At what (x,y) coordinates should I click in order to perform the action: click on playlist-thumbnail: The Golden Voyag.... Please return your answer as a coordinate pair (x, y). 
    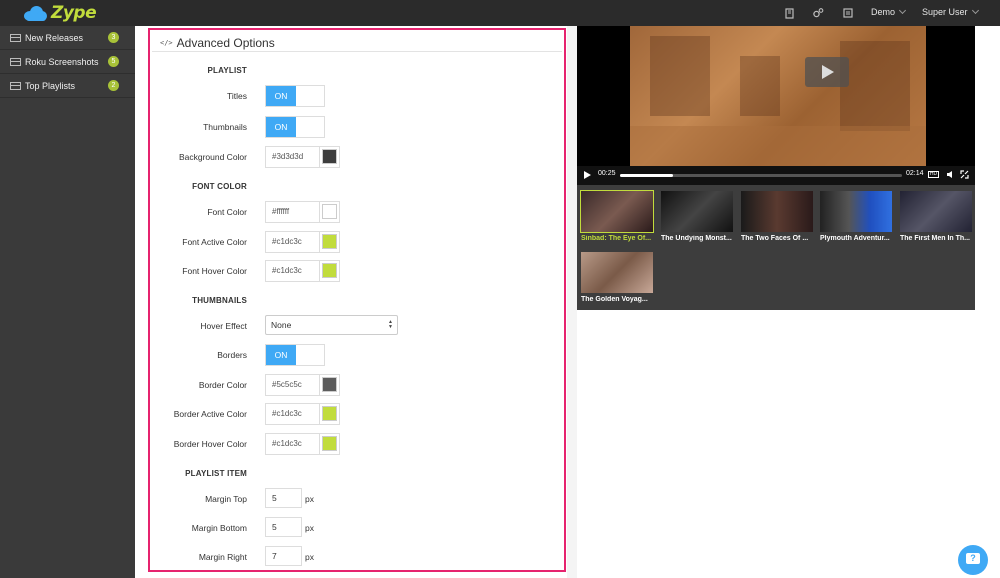
    Looking at the image, I should click on (617, 277).